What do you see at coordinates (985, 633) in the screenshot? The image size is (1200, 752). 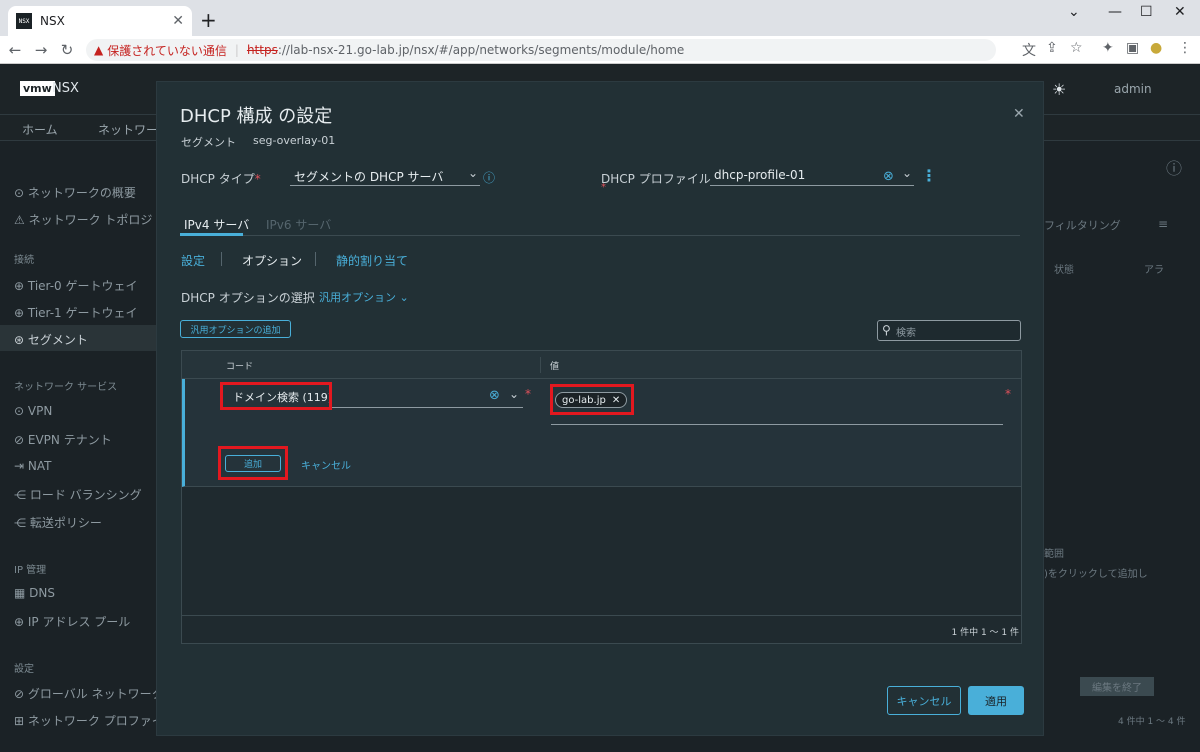 I see `grid-pagination: 1 件中 1 ～ 1 件` at bounding box center [985, 633].